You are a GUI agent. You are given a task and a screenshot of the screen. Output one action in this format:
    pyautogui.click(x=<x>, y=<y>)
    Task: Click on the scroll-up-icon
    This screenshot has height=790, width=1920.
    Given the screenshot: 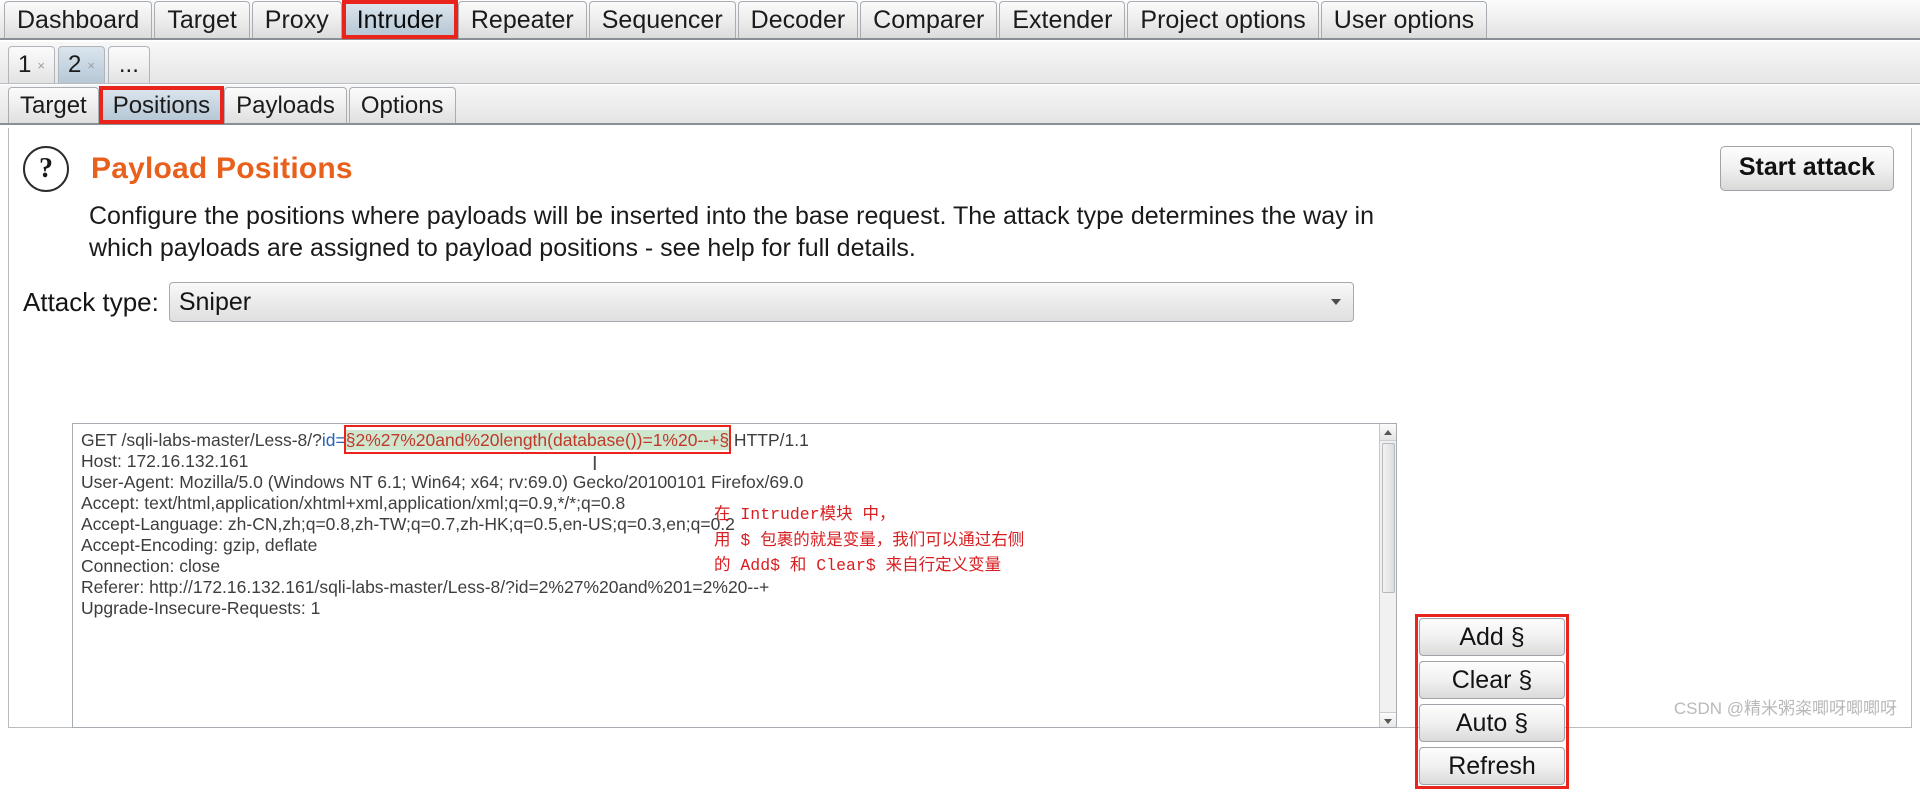 What is the action you would take?
    pyautogui.click(x=1388, y=432)
    